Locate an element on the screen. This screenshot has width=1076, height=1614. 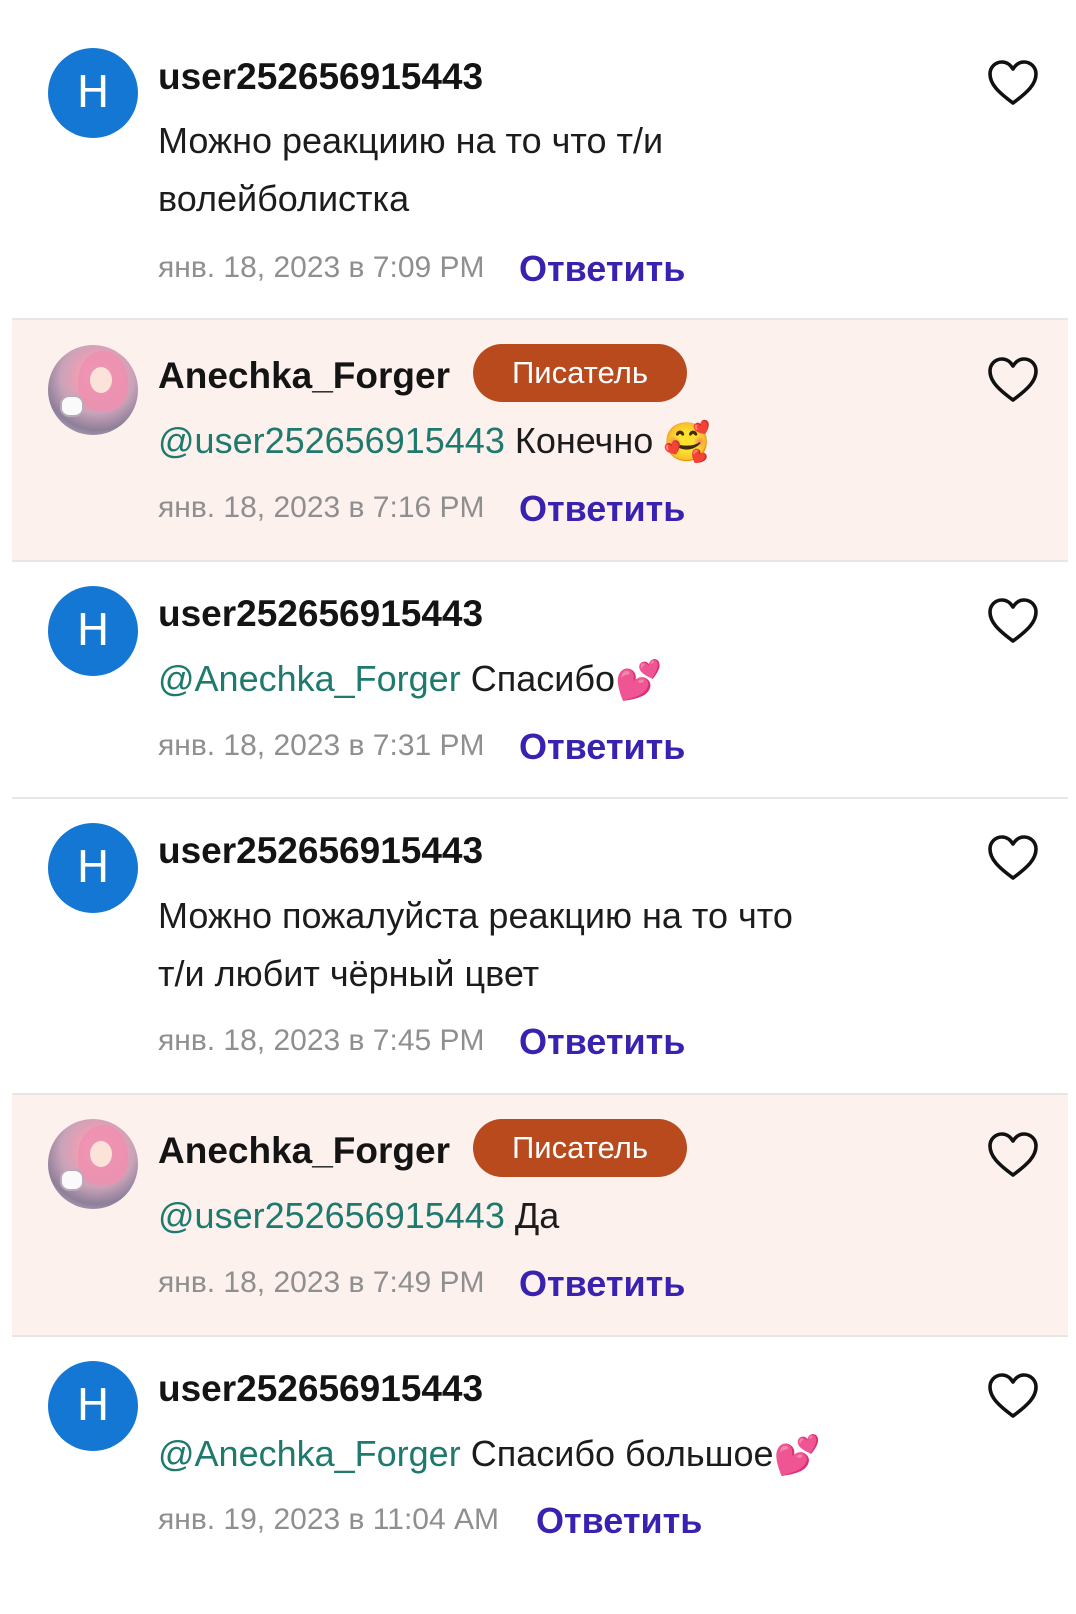
comment-text: @Anechka_Forger Спасибо💕 is located at coordinates (518, 679).